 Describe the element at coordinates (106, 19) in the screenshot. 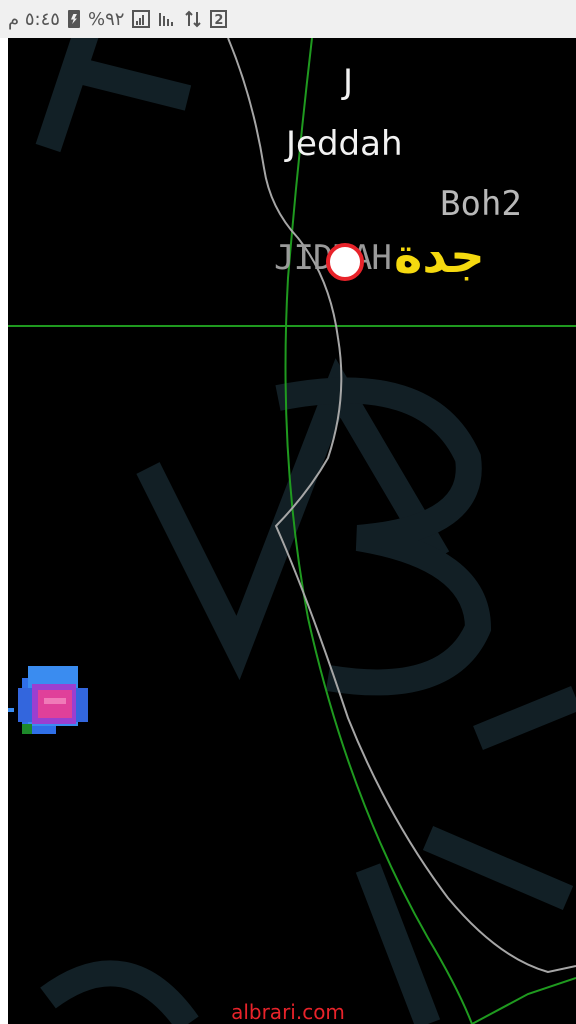

I see `battery-percent: %٩٢` at that location.